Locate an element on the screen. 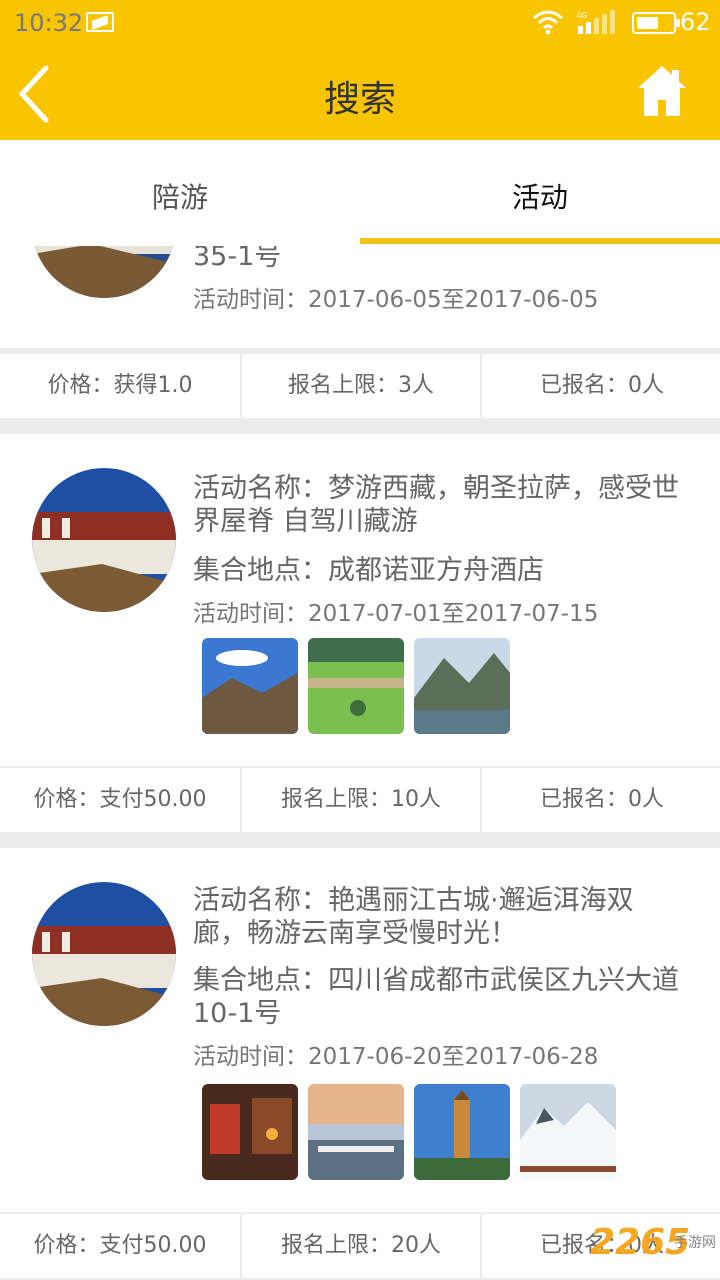 Image resolution: width=720 pixels, height=1280 pixels. limit-label: 报名上限：20人 is located at coordinates (360, 1246).